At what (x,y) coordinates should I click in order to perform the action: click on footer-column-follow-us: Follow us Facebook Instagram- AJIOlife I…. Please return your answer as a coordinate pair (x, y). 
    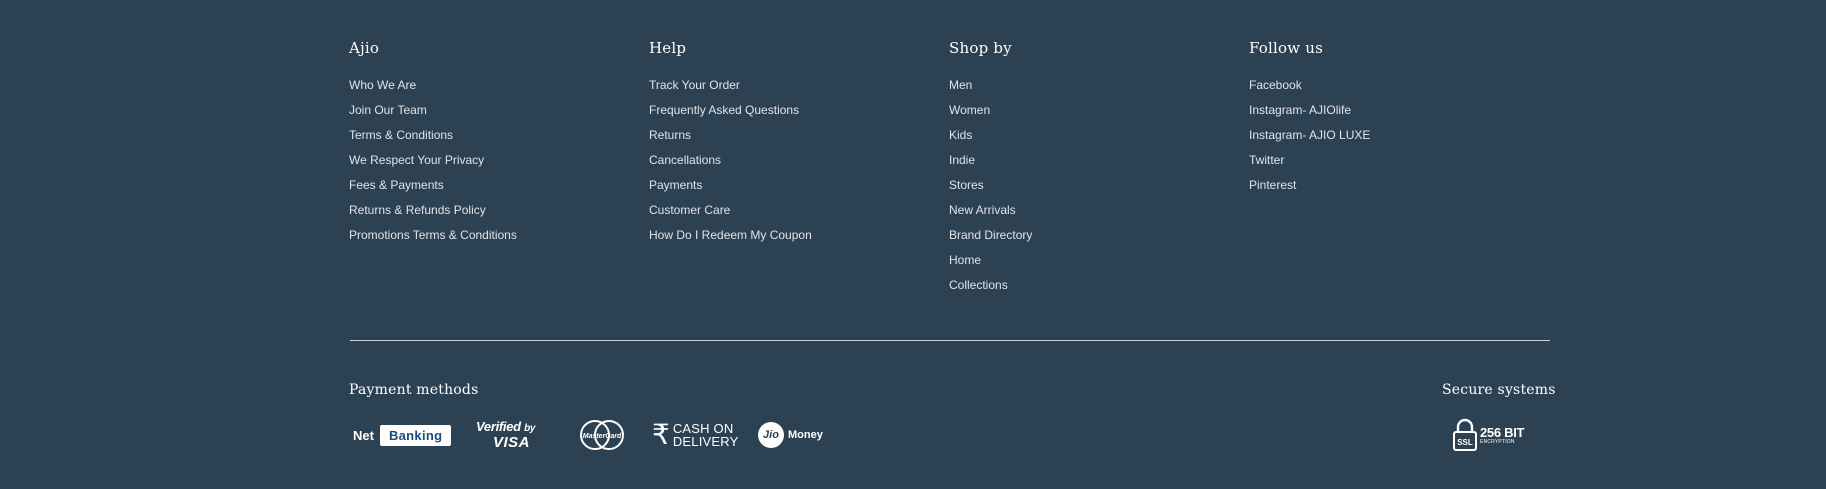
    Looking at the image, I should click on (1394, 120).